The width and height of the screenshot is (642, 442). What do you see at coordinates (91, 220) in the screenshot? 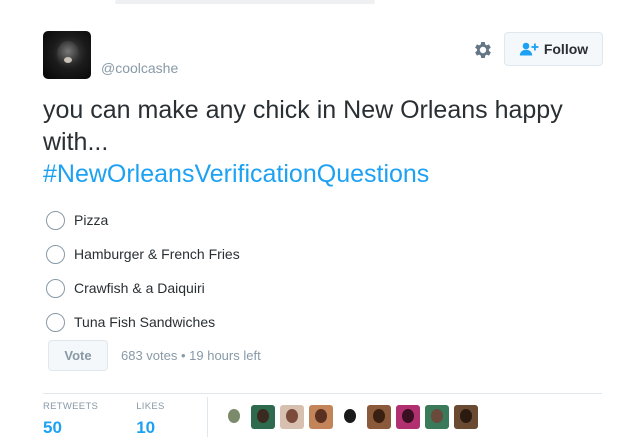
I see `poll-option-label: Pizza` at bounding box center [91, 220].